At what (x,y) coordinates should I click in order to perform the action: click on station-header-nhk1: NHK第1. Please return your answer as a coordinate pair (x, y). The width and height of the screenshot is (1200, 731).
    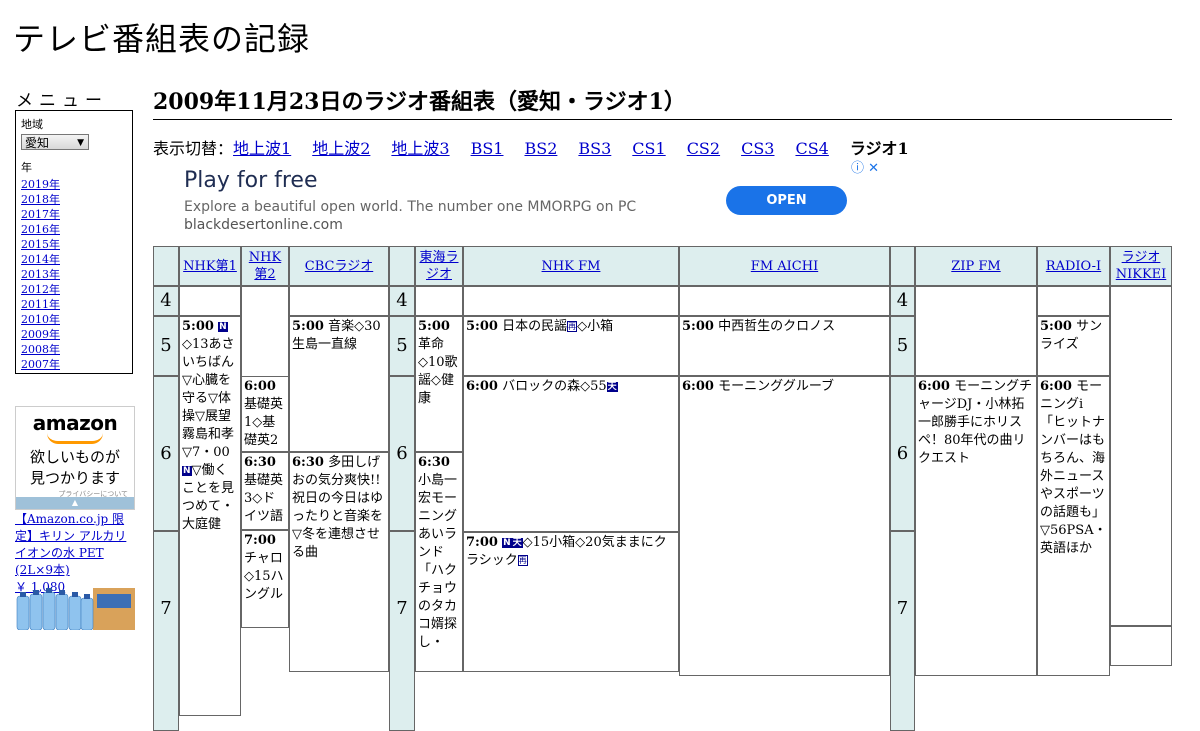
    Looking at the image, I should click on (210, 266).